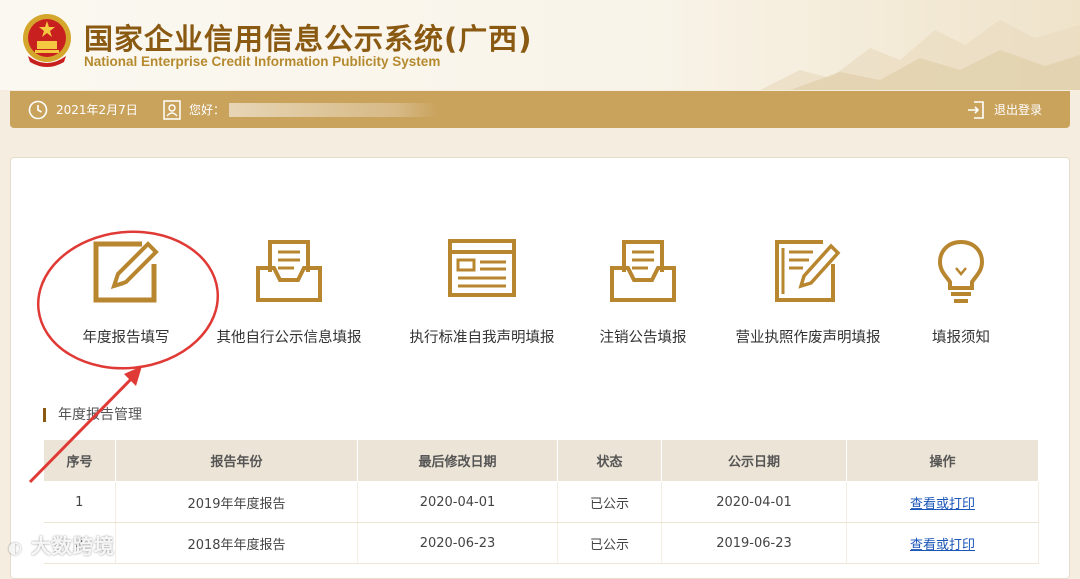  What do you see at coordinates (97, 110) in the screenshot?
I see `current-date: 2021年2月7日` at bounding box center [97, 110].